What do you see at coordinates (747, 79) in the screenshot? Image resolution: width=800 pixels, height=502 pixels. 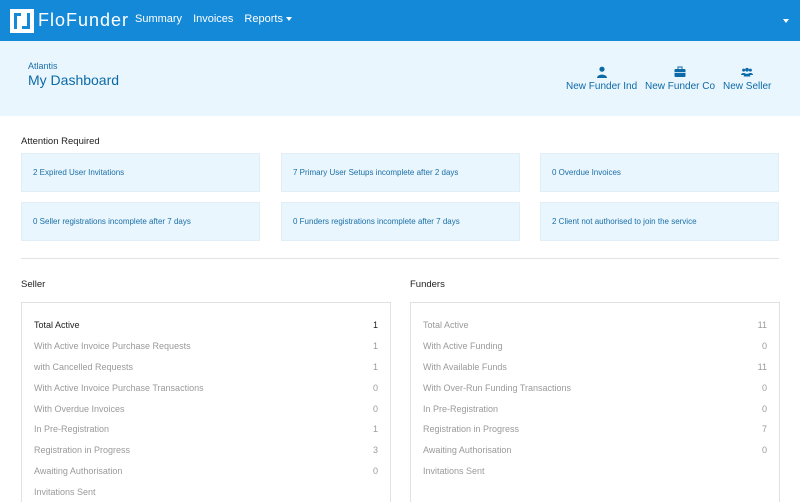 I see `new-seller-button: New Seller` at bounding box center [747, 79].